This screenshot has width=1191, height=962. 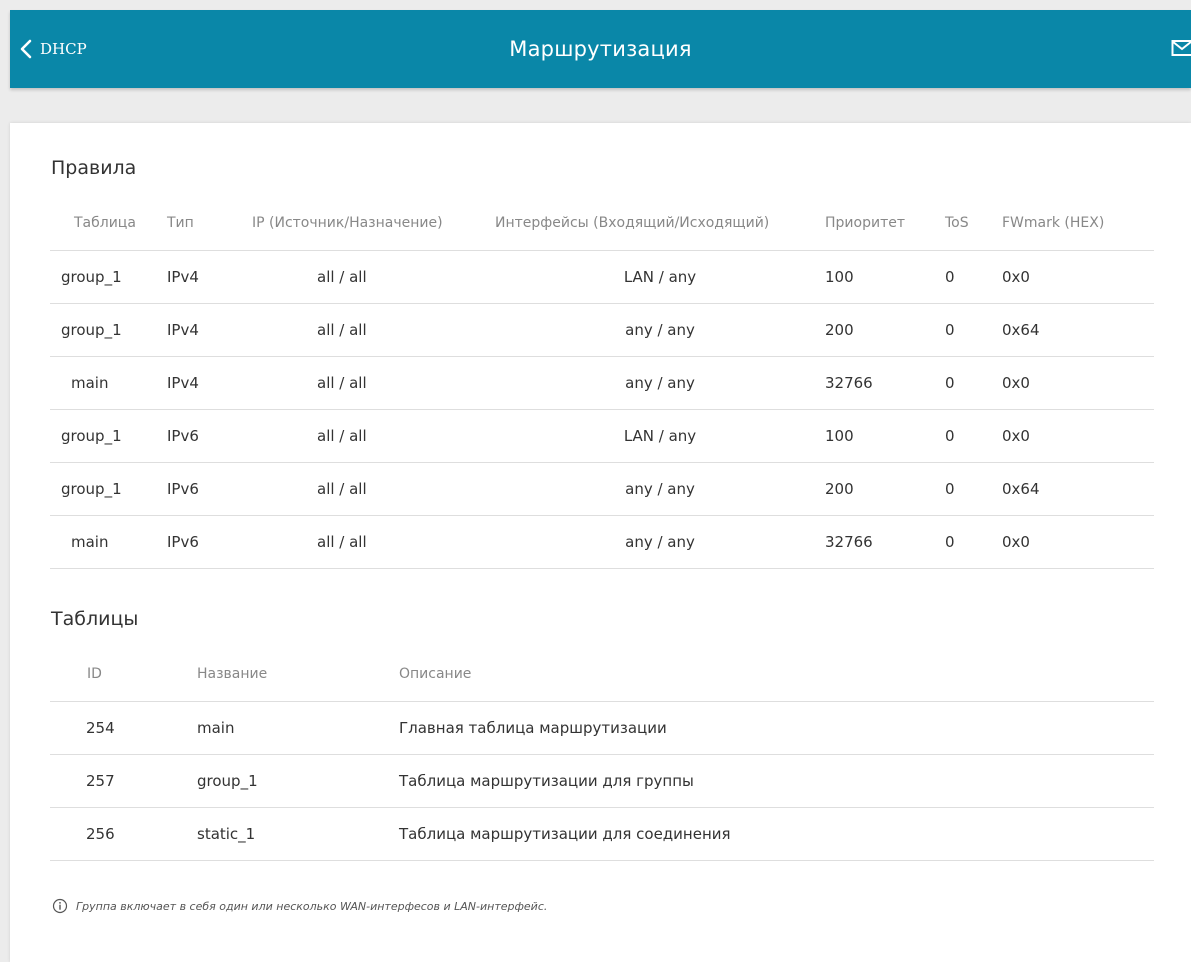 What do you see at coordinates (885, 223) in the screenshot?
I see `rules-col-priority: Приоритет` at bounding box center [885, 223].